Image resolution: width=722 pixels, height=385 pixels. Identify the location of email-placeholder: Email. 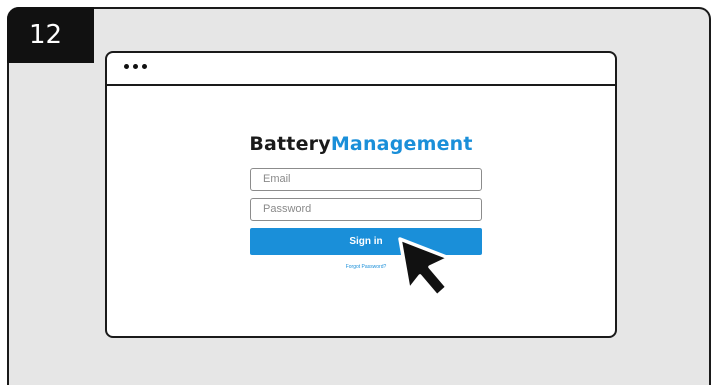
(277, 179).